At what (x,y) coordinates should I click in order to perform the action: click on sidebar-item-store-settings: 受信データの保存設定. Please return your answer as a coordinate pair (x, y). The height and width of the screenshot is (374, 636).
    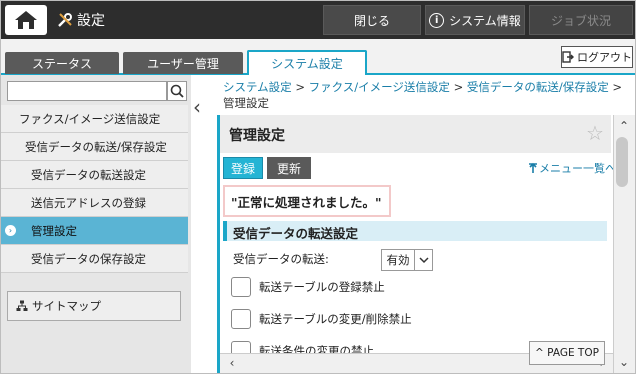
    Looking at the image, I should click on (94, 259).